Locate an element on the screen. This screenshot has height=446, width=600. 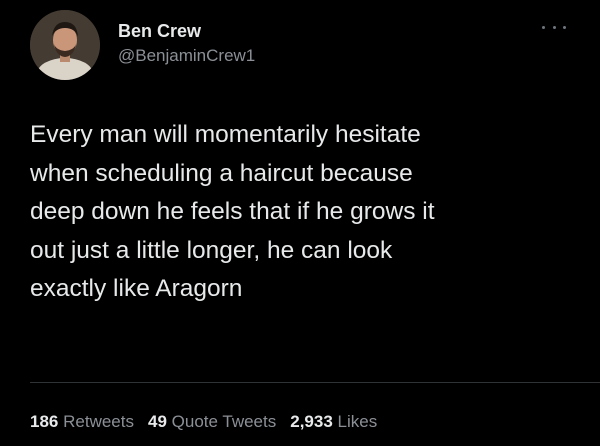
quote-tweets-stat: 49 Quote Tweets is located at coordinates (212, 422).